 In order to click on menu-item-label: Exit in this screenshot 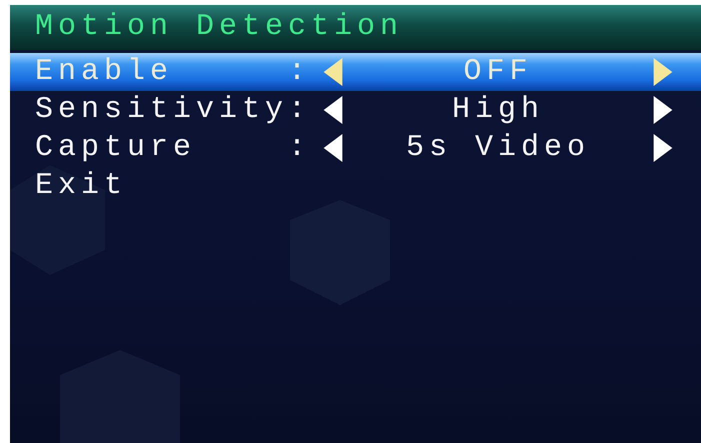, I will do `click(81, 186)`.